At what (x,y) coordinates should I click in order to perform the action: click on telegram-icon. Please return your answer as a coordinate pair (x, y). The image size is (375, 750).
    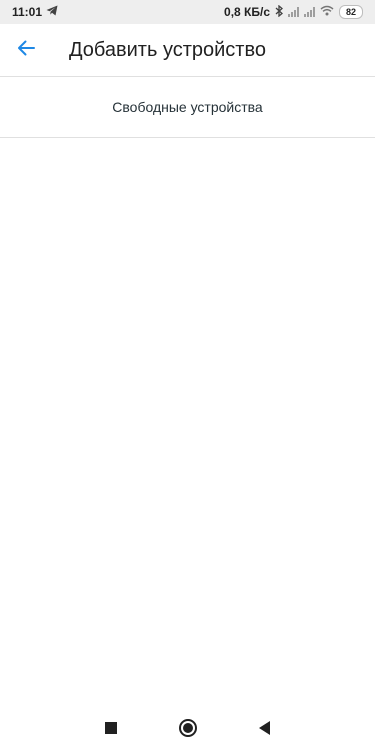
    Looking at the image, I should click on (52, 12).